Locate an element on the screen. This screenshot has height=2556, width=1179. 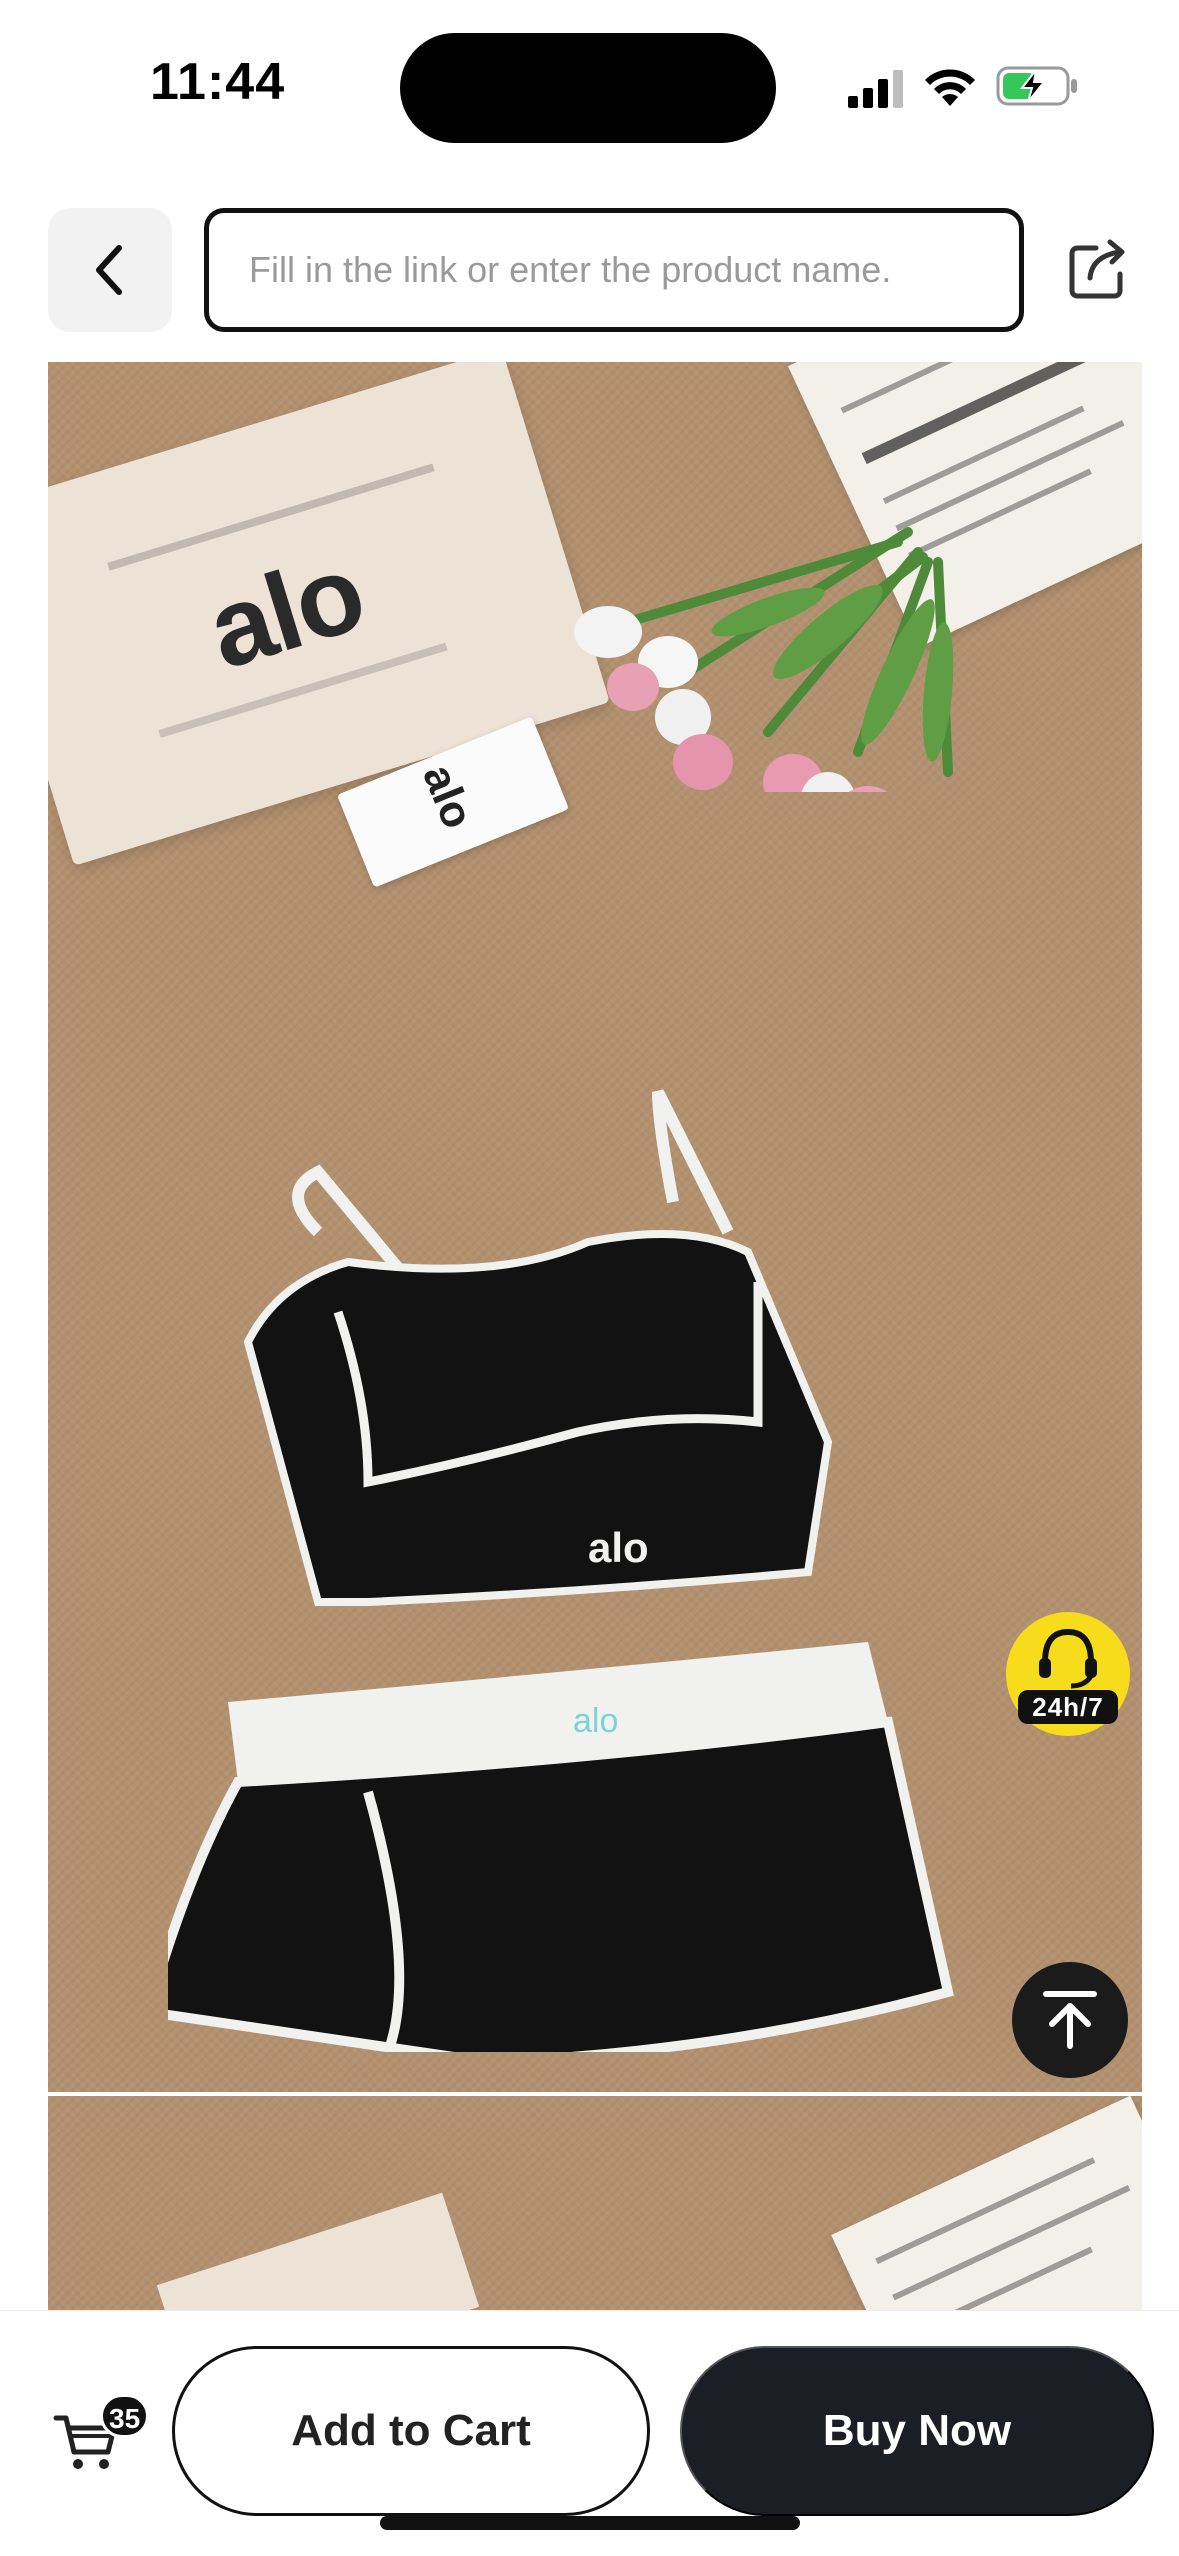
chevron-left-icon is located at coordinates (109, 270).